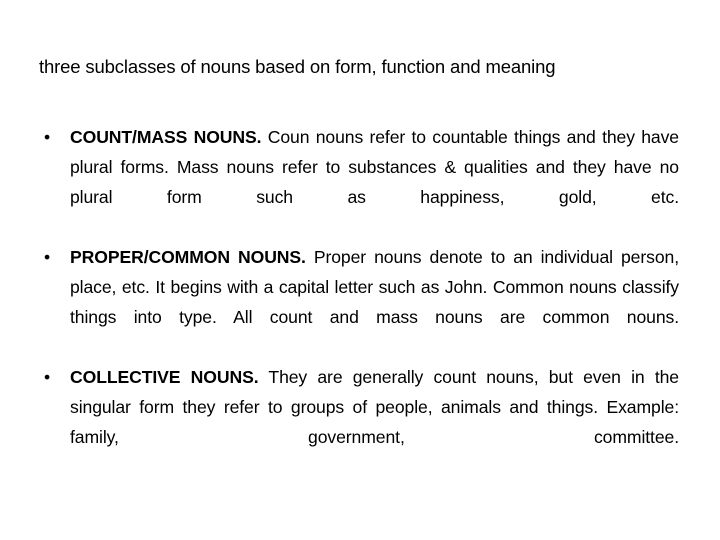 The image size is (720, 540). Describe the element at coordinates (188, 257) in the screenshot. I see `bullet-label: PROPER/COMMON NOUNS.` at that location.